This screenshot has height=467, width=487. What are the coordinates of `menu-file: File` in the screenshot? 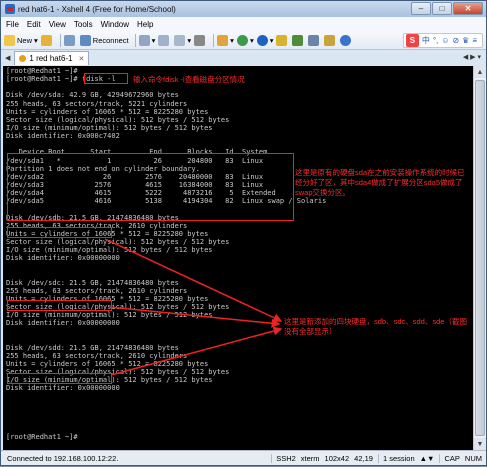 It's located at (12, 24).